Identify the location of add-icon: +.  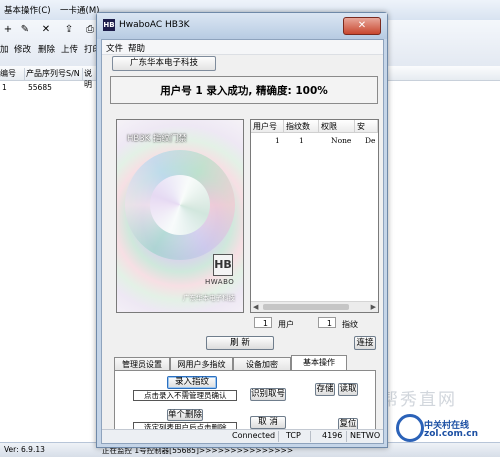
(8, 30).